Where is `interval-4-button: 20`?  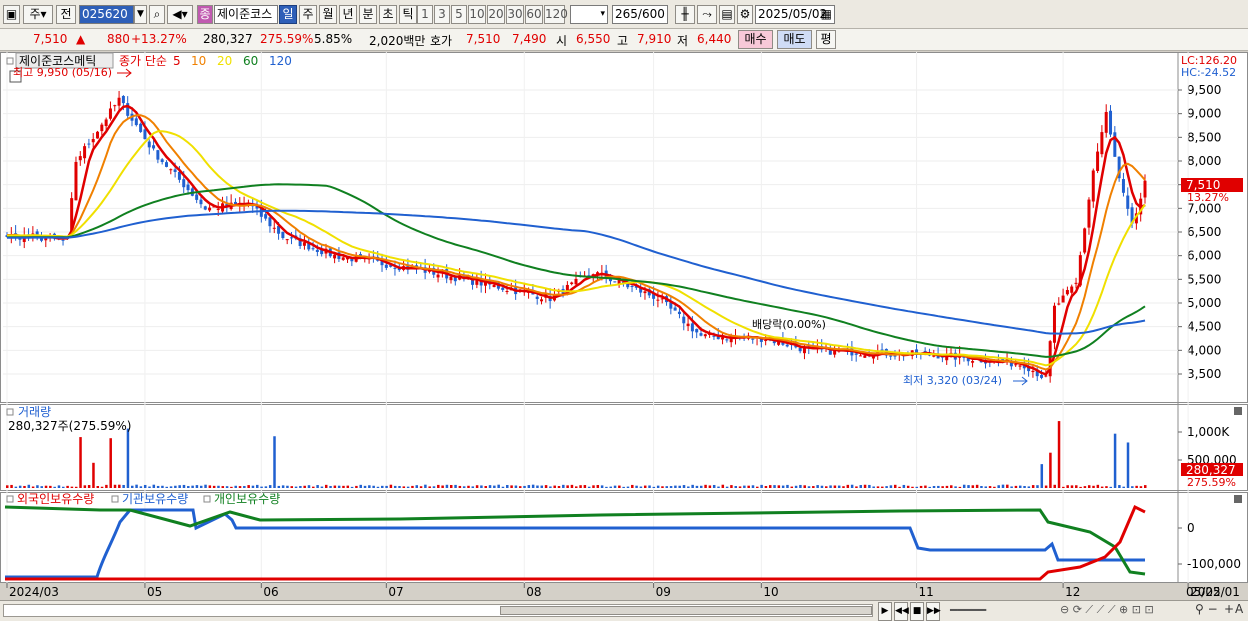
interval-4-button: 20 is located at coordinates (496, 14).